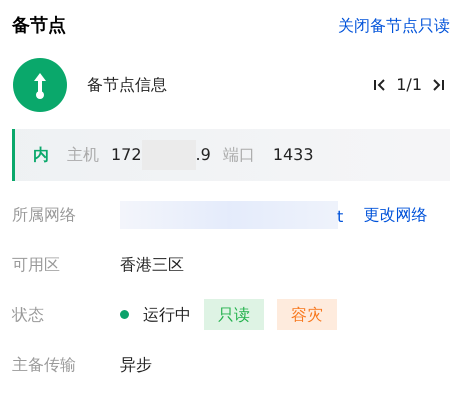 This screenshot has width=462, height=410. What do you see at coordinates (36, 265) in the screenshot?
I see `field-label: 可用区` at bounding box center [36, 265].